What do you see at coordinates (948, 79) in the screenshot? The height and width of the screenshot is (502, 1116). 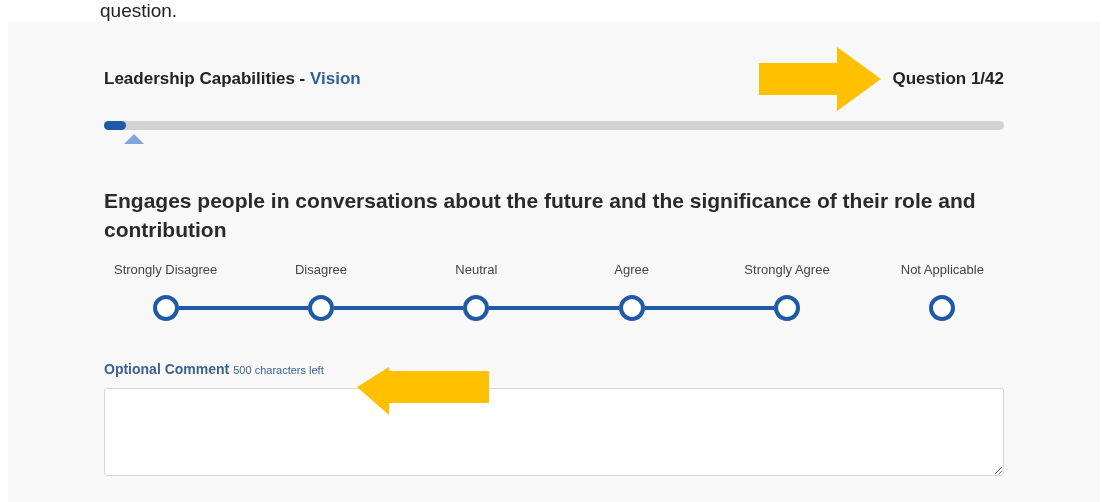 I see `question-counter: Question 1/42` at bounding box center [948, 79].